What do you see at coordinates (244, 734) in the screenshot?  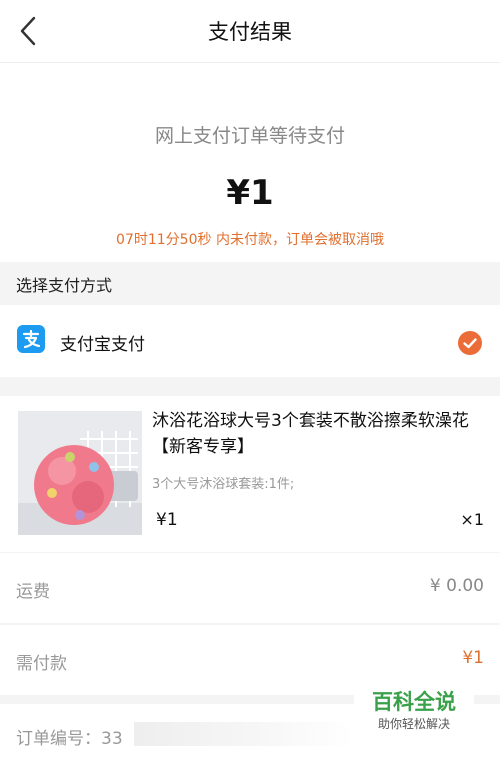 I see `order-number-redaction` at bounding box center [244, 734].